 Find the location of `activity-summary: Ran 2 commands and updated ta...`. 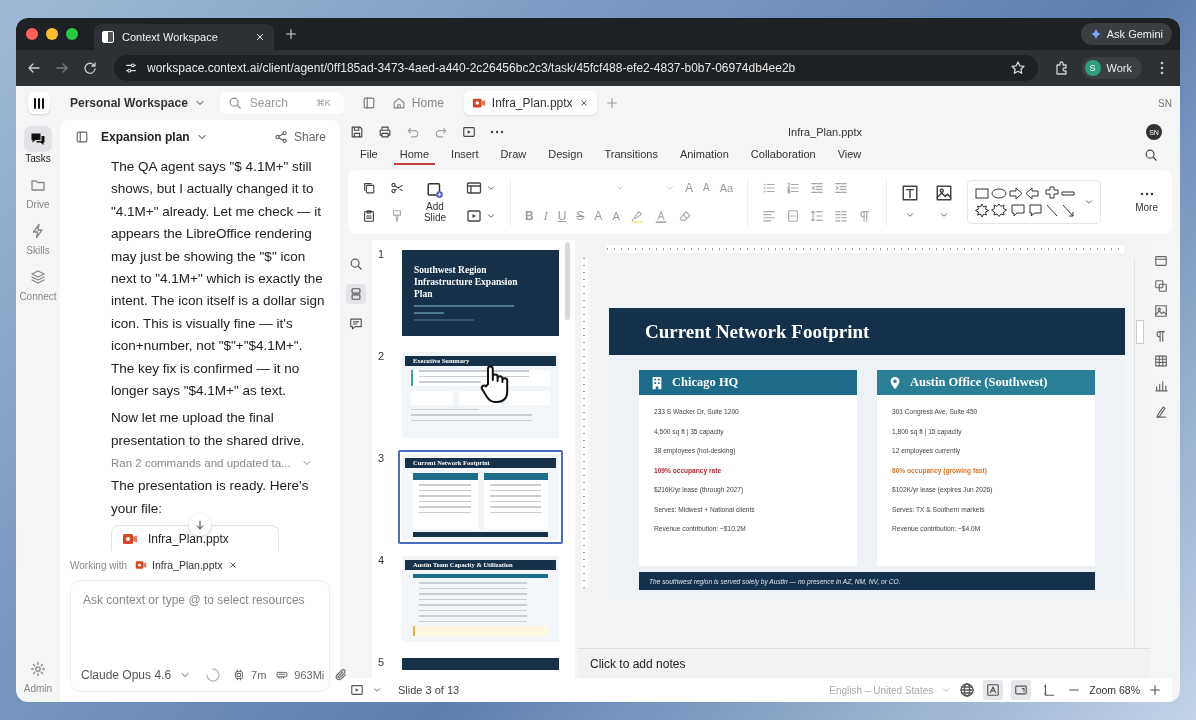

activity-summary: Ran 2 commands and updated ta... is located at coordinates (212, 463).